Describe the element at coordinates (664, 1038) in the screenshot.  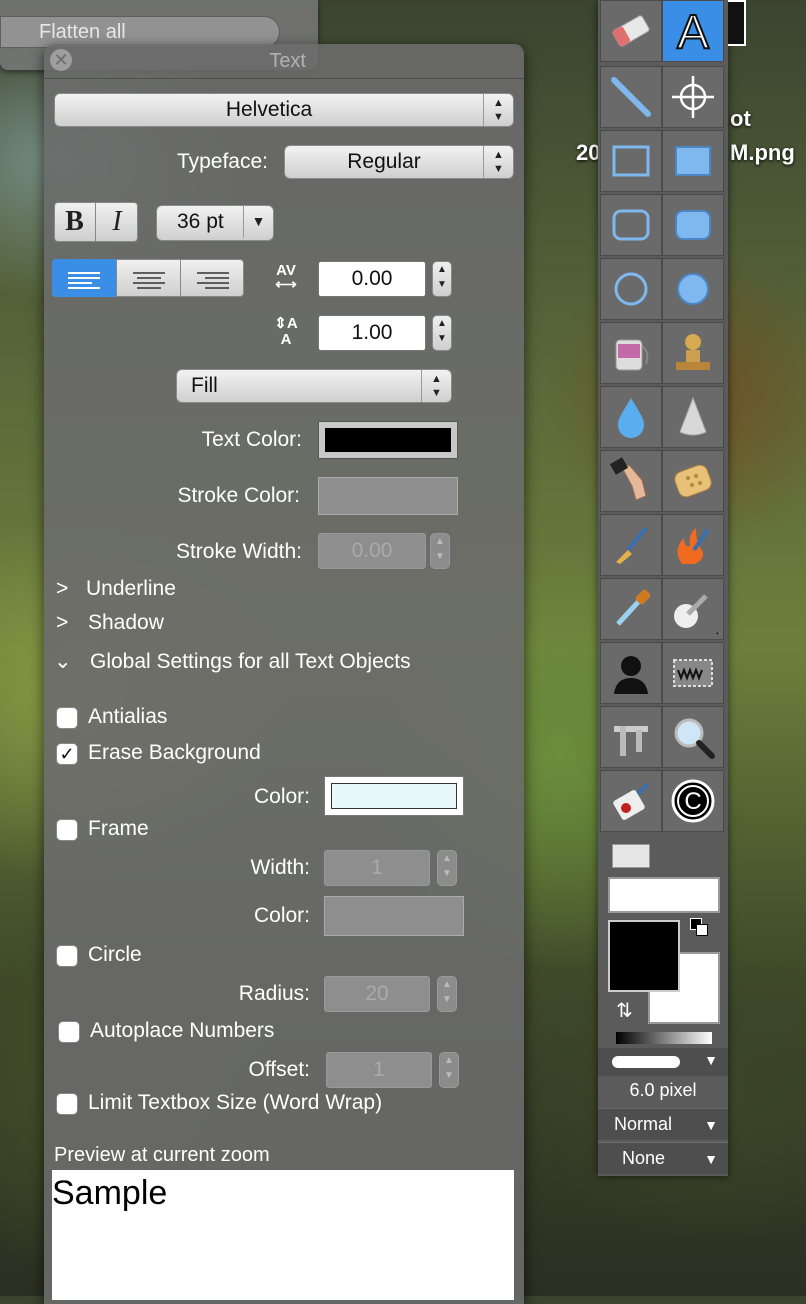
I see `opacity-gradient-bar` at that location.